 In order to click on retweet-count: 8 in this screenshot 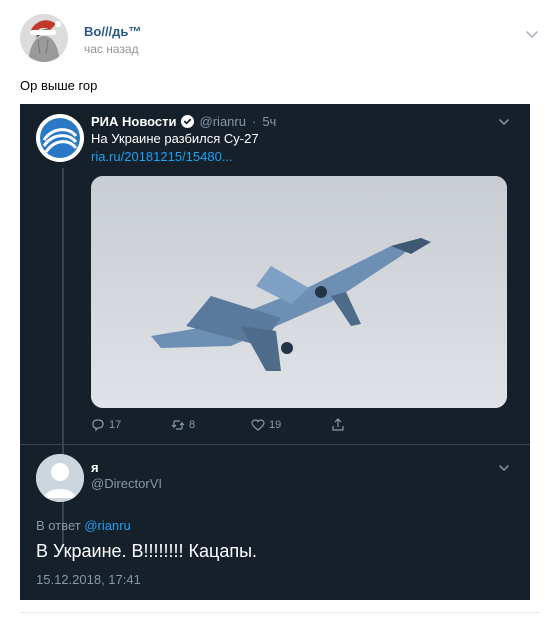, I will do `click(192, 425)`.